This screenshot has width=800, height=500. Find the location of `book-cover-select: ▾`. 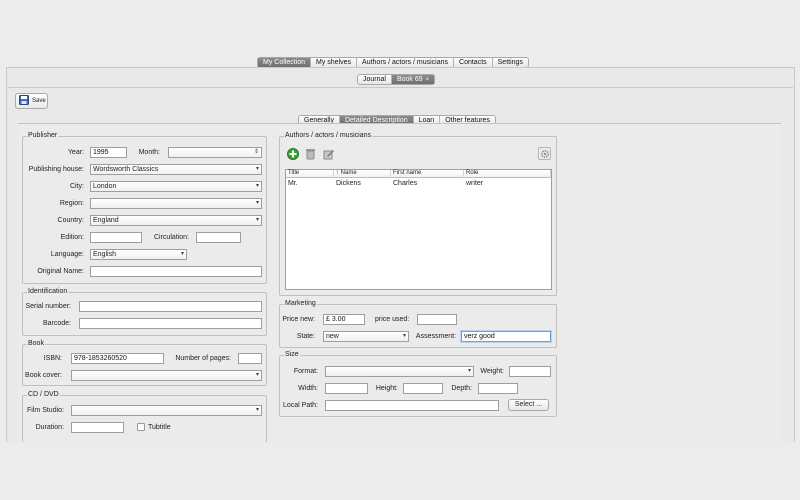

book-cover-select: ▾ is located at coordinates (166, 375).